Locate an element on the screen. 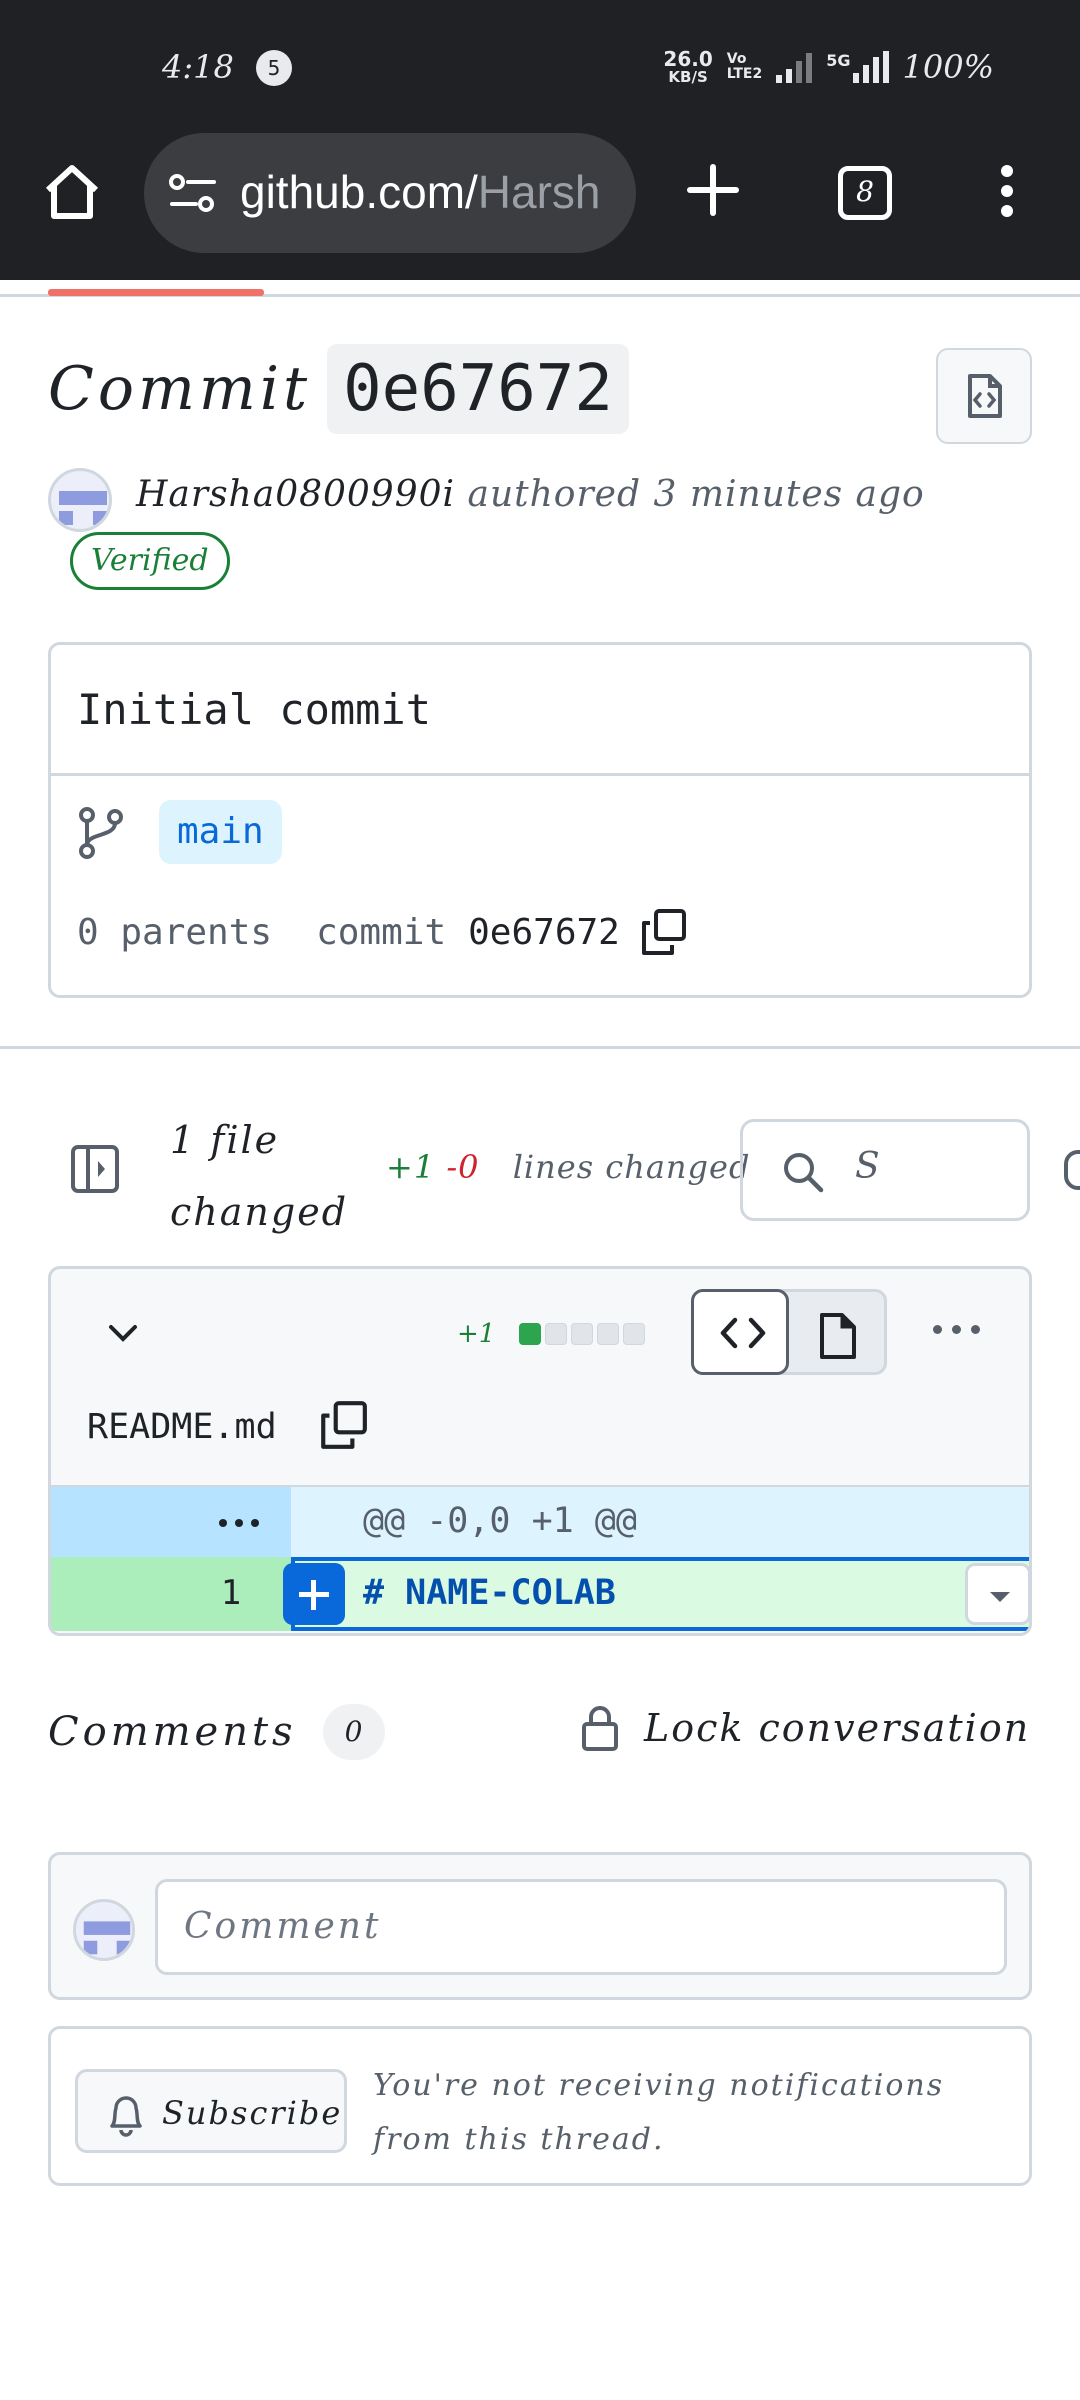  source-view-button is located at coordinates (740, 1332).